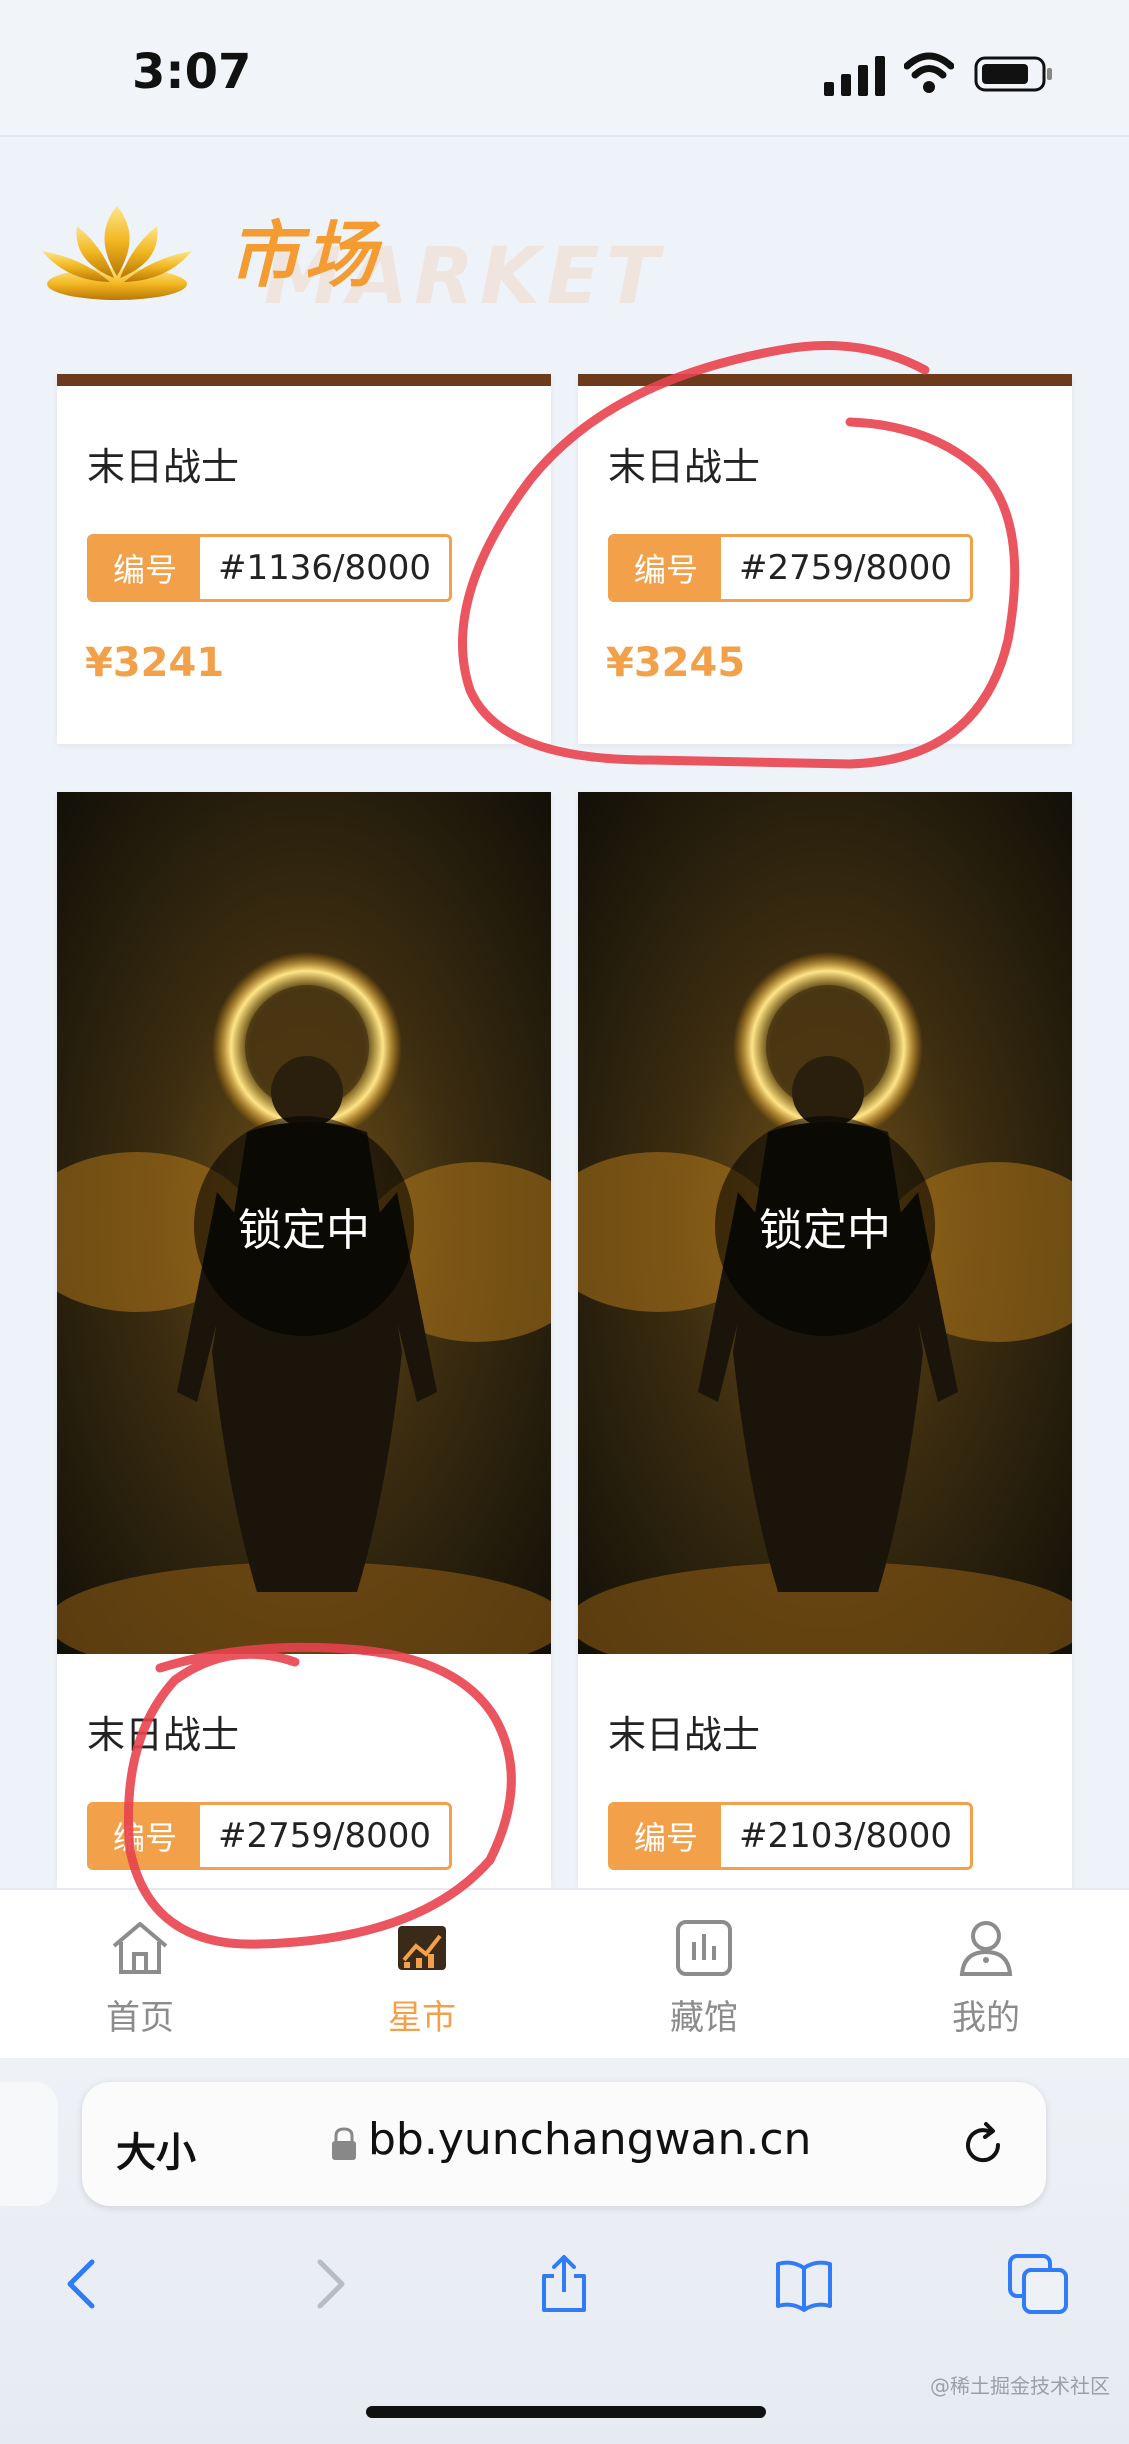  What do you see at coordinates (1013, 74) in the screenshot?
I see `battery-icon` at bounding box center [1013, 74].